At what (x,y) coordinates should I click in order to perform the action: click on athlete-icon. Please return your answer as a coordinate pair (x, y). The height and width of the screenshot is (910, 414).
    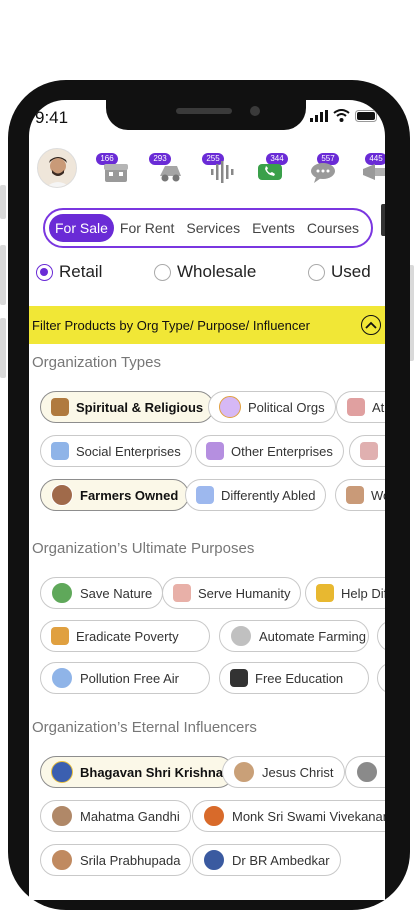
    Looking at the image, I should click on (356, 407).